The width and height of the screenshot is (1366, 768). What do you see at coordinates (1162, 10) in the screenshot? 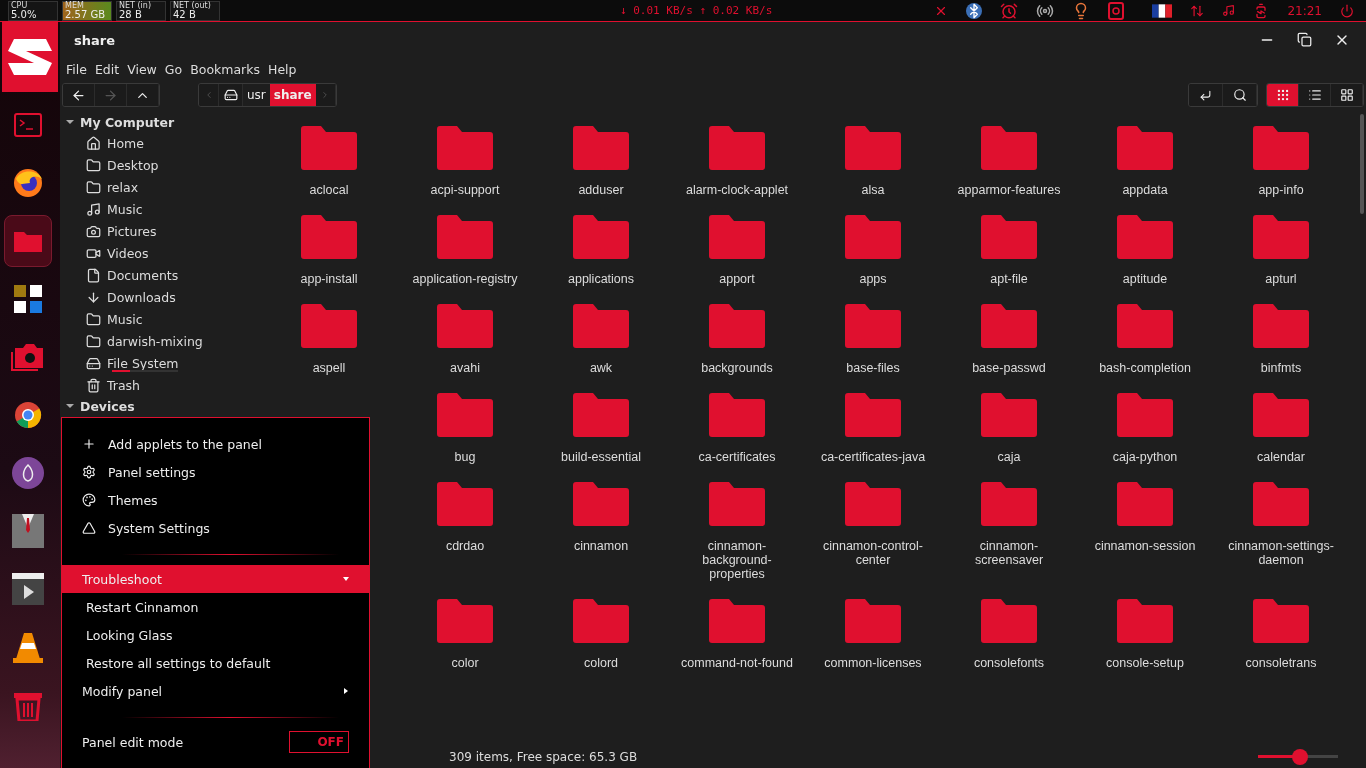
I see `french-flag-icon` at bounding box center [1162, 10].